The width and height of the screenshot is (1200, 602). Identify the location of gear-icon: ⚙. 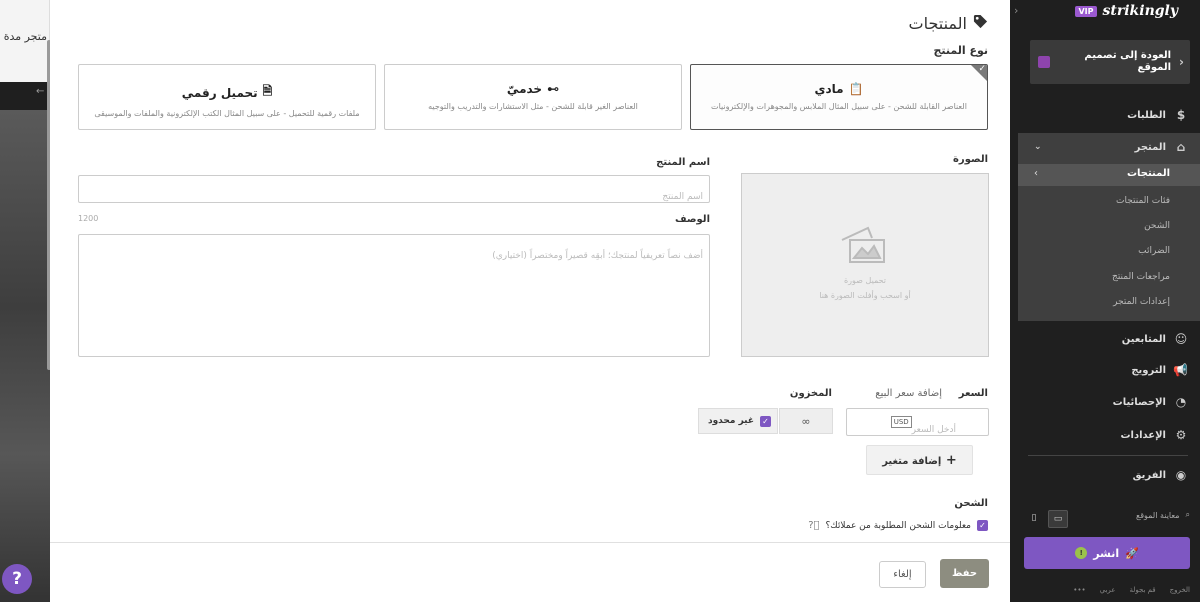
(1181, 435).